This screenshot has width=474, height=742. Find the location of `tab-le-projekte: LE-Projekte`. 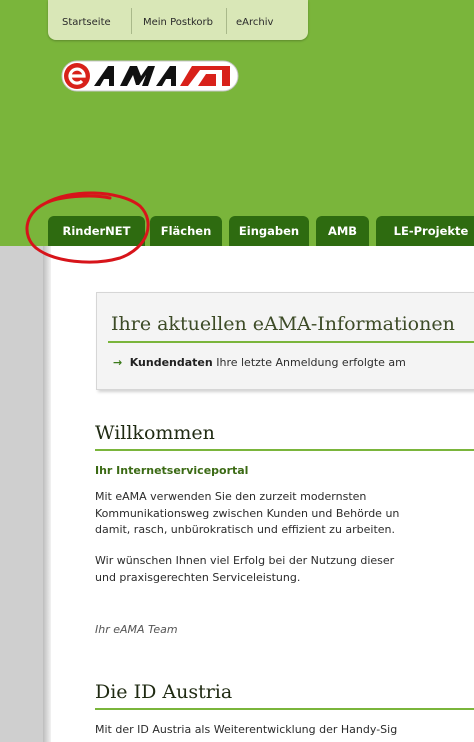

tab-le-projekte: LE-Projekte is located at coordinates (425, 231).